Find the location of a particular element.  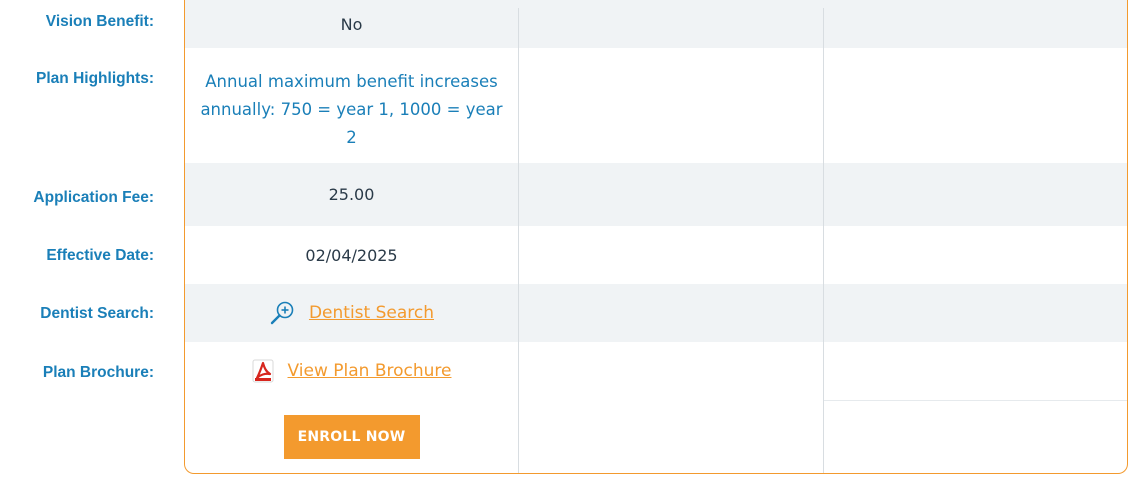

application-fee-value: 25.00 is located at coordinates (351, 194).